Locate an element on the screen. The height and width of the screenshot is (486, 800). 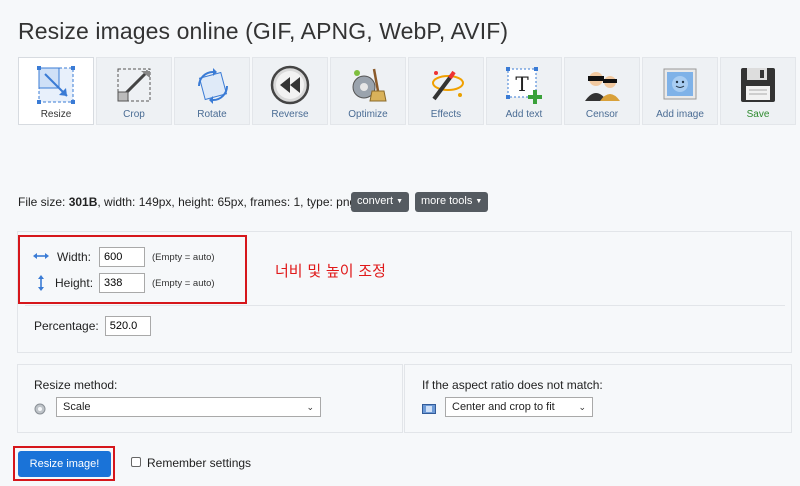
height-arrow-icon is located at coordinates (41, 283).